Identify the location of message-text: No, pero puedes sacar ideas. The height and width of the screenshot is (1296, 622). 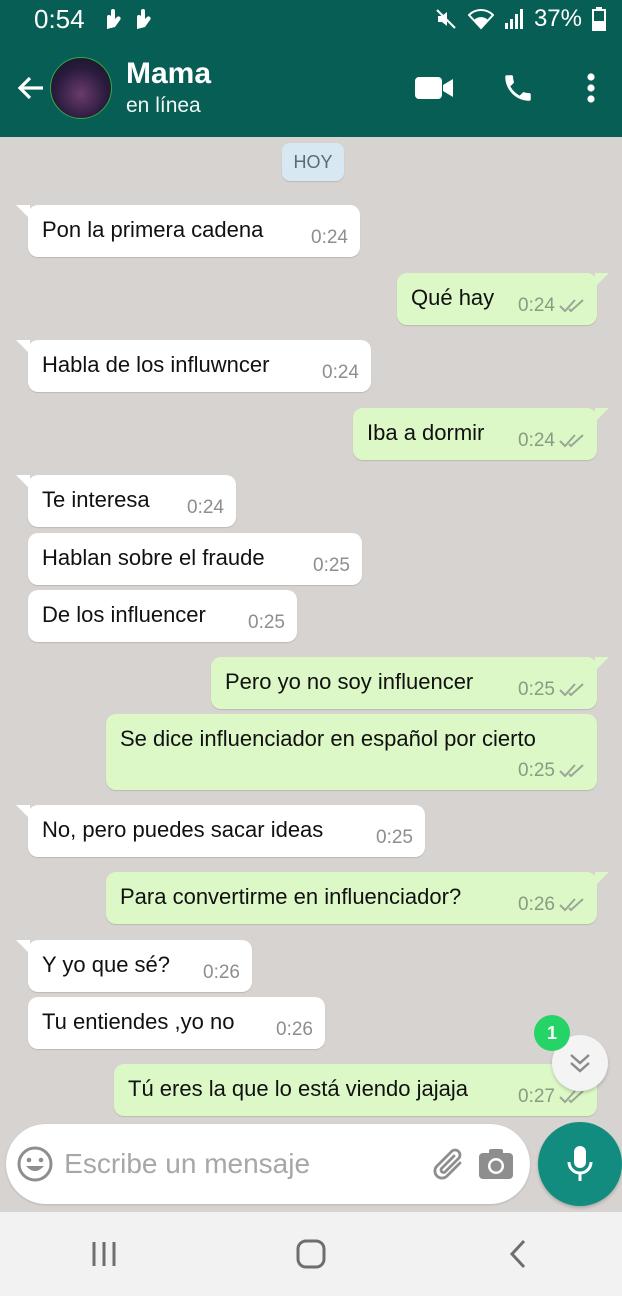
(183, 829).